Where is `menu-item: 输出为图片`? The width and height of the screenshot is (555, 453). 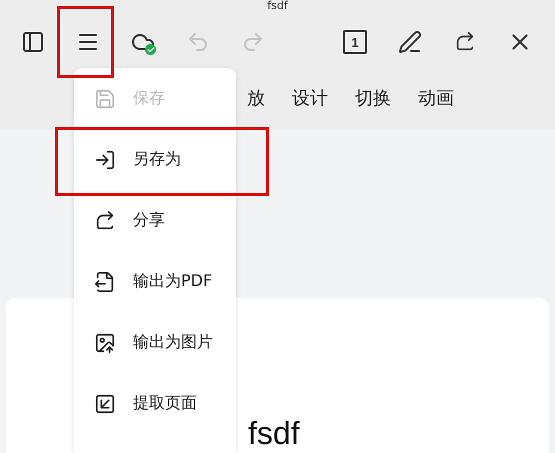 menu-item: 输出为图片 is located at coordinates (155, 342).